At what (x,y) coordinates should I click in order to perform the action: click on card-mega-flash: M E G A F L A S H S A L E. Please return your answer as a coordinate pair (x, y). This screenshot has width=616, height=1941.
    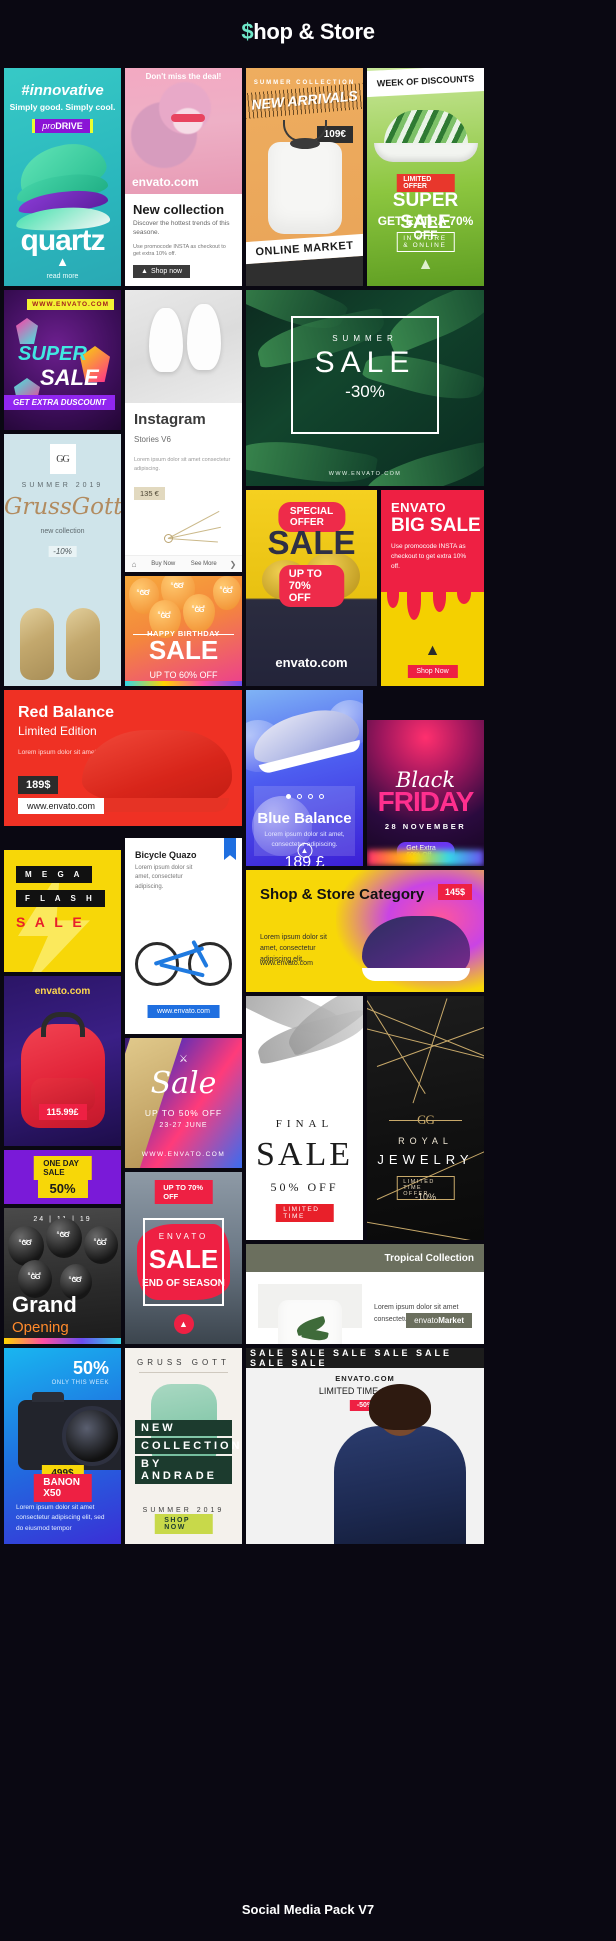
    Looking at the image, I should click on (62, 911).